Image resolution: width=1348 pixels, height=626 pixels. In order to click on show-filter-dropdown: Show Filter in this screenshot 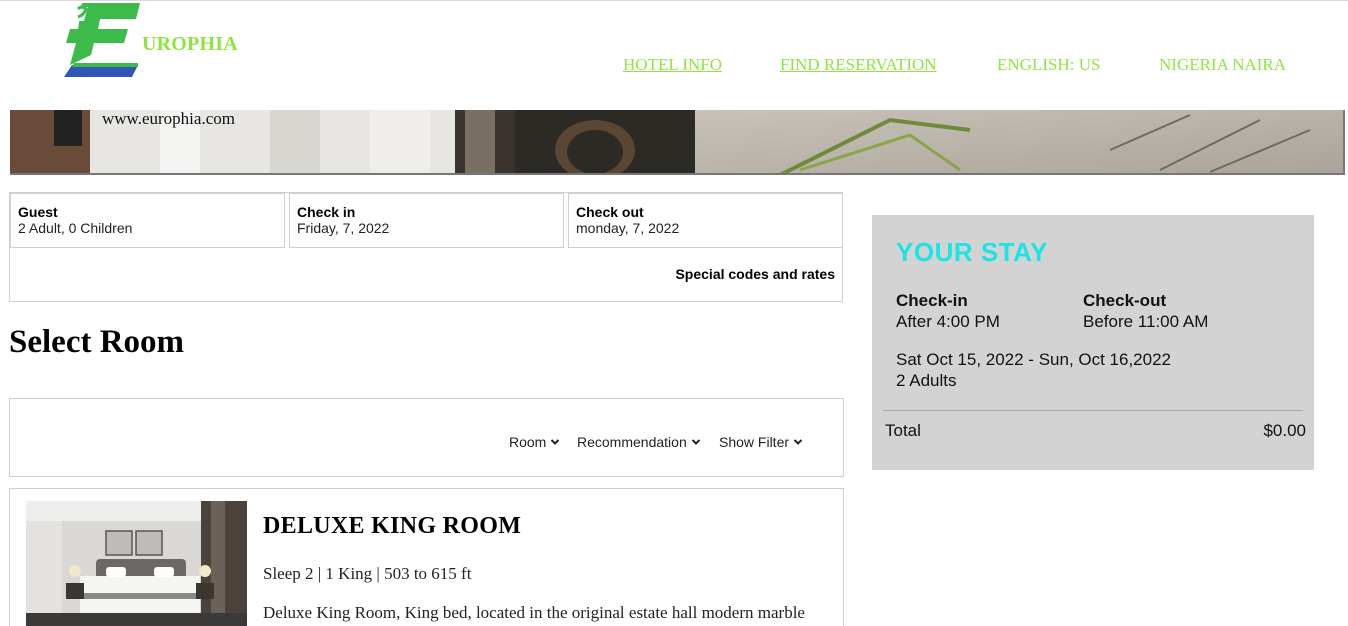, I will do `click(761, 442)`.